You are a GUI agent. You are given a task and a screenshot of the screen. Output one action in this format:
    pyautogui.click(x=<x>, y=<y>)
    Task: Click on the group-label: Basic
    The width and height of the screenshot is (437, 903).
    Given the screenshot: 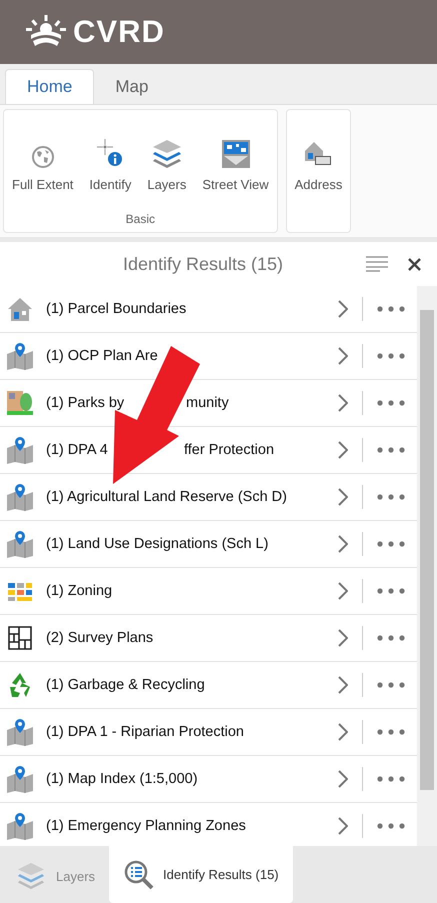 What is the action you would take?
    pyautogui.click(x=140, y=219)
    